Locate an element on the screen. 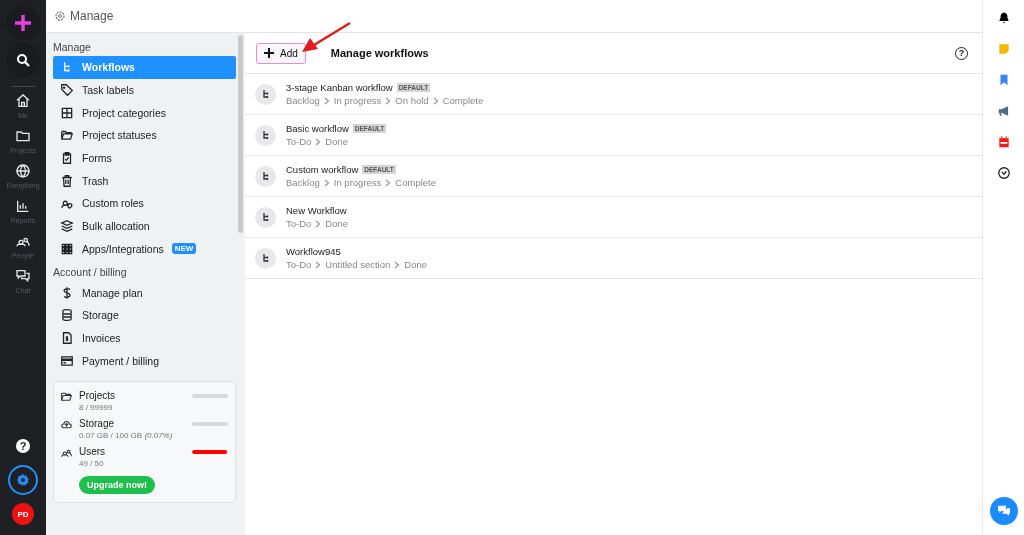  workflow-name: Workflow945 is located at coordinates (313, 251).